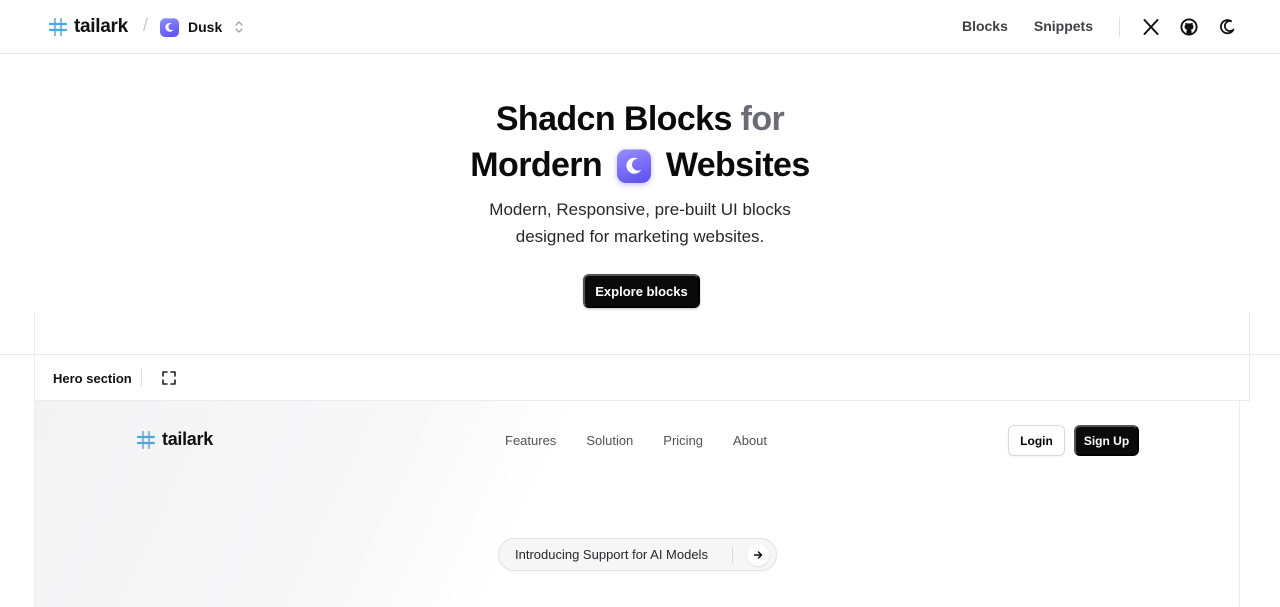 This screenshot has width=1280, height=607. I want to click on login-button: Login, so click(1036, 440).